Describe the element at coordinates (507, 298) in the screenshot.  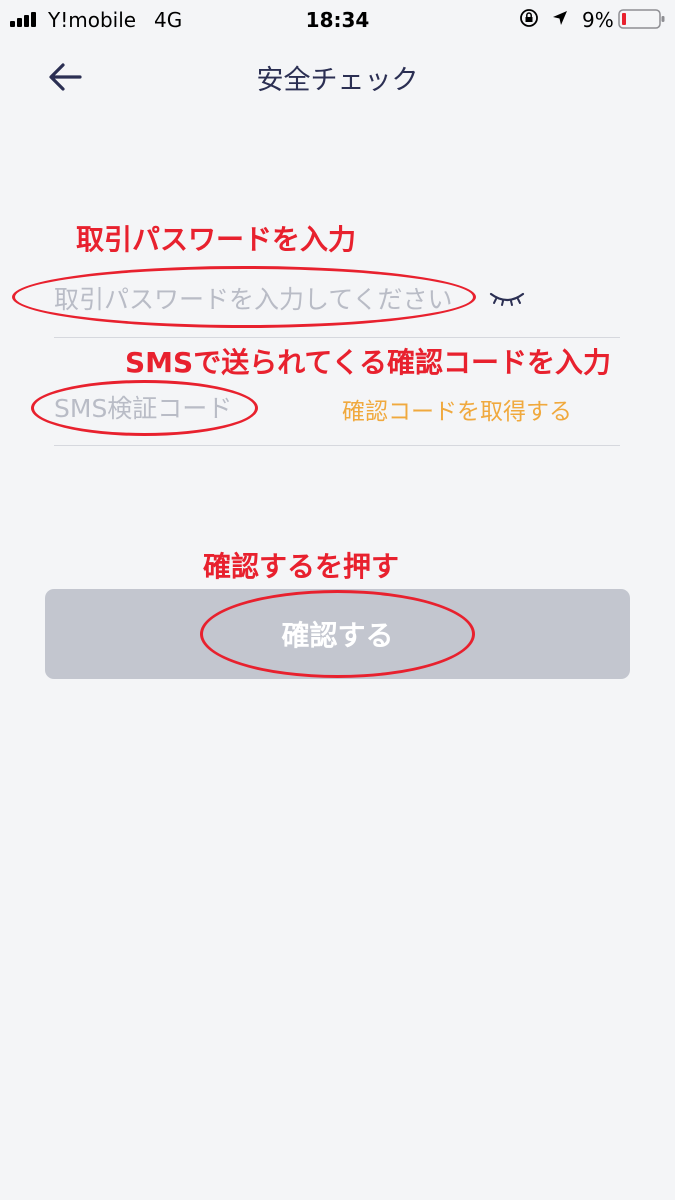
I see `eye-closed-icon` at that location.